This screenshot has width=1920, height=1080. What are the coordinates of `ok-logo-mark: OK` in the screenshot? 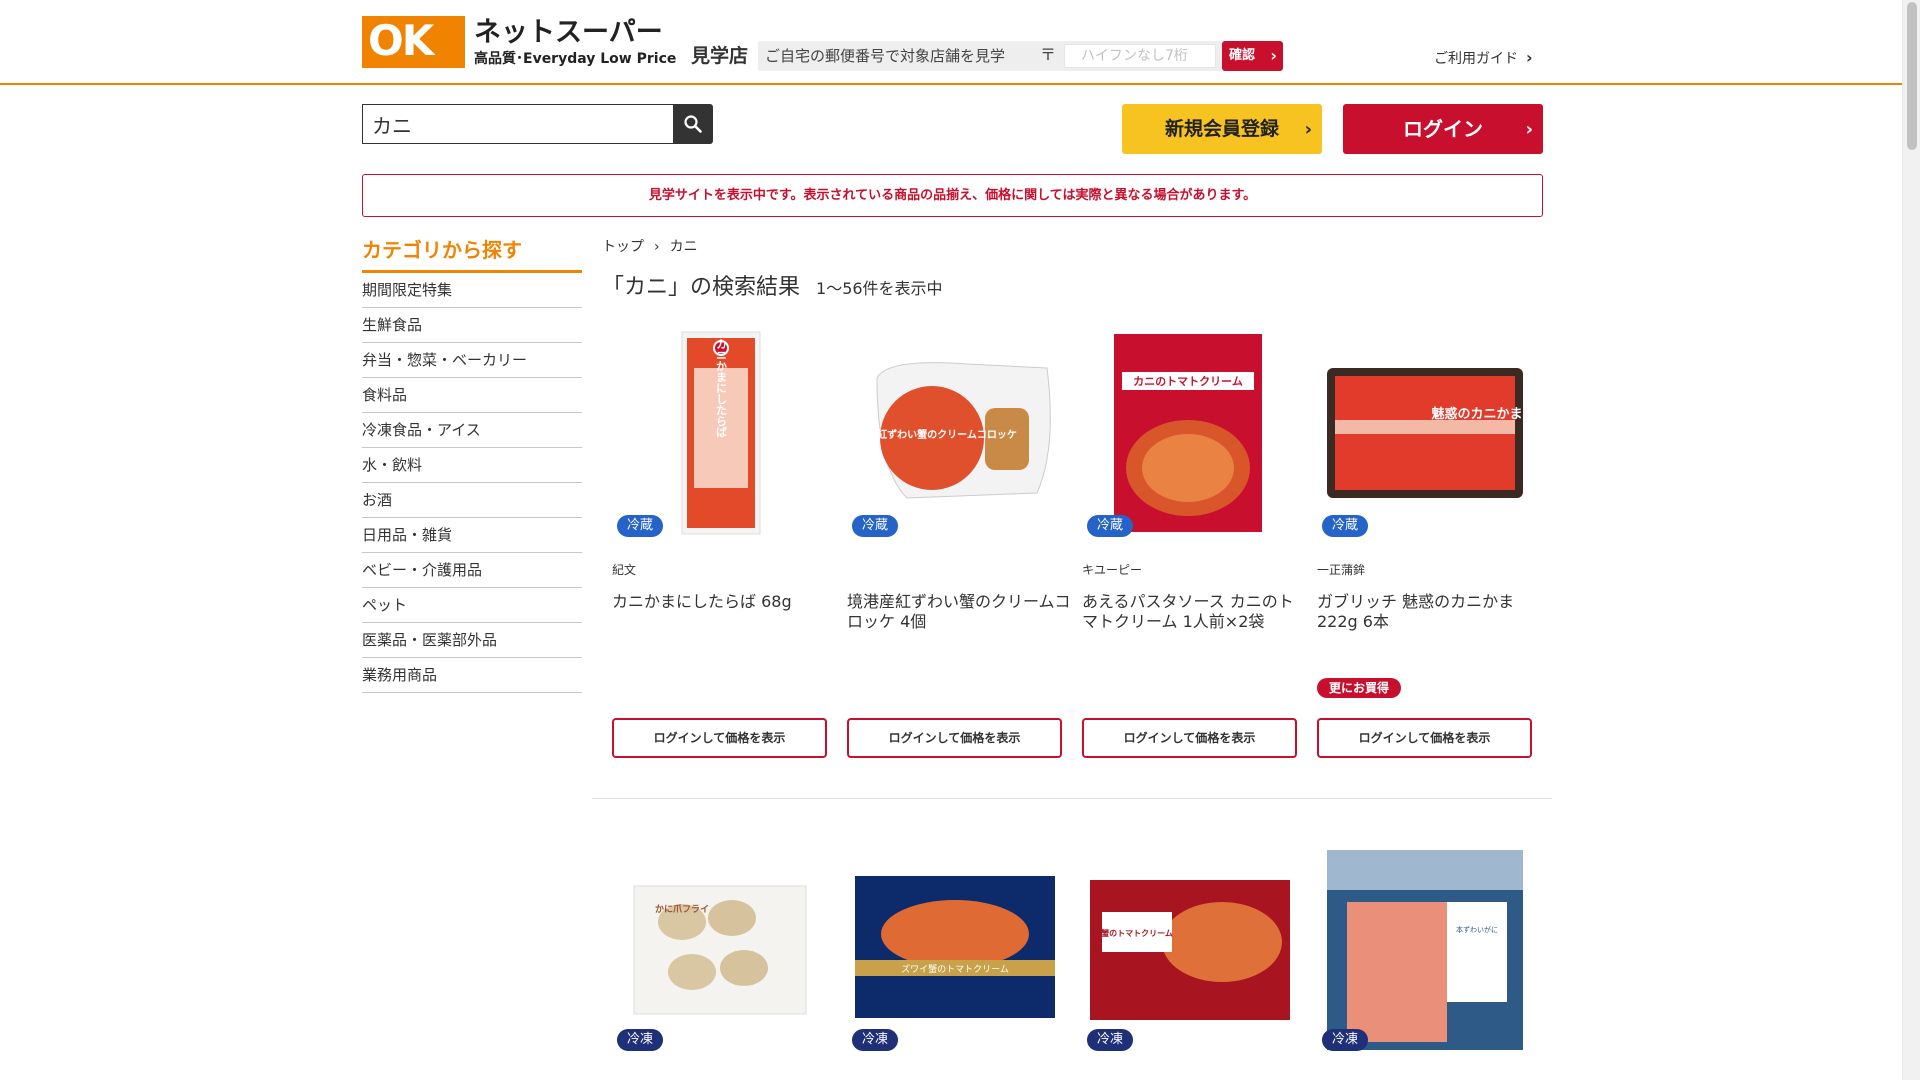 It's located at (413, 42).